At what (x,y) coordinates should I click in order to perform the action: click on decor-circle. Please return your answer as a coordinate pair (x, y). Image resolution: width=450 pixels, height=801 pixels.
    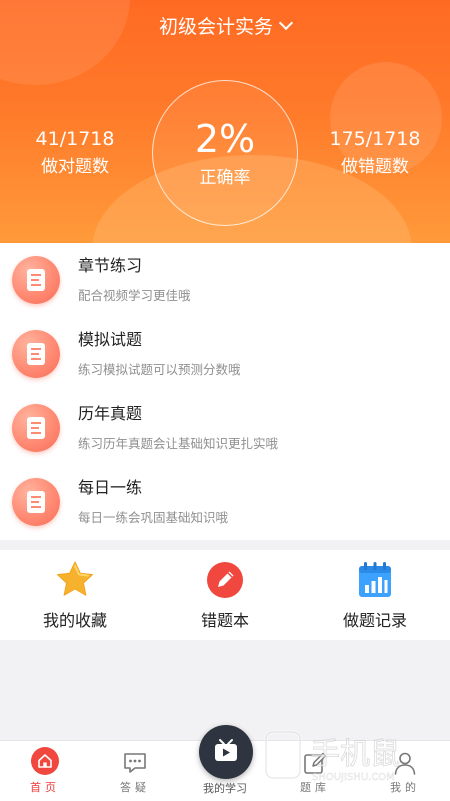
    Looking at the image, I should click on (65, 42).